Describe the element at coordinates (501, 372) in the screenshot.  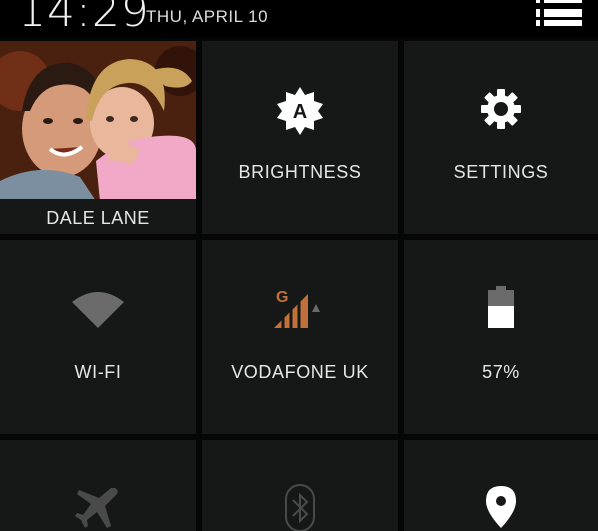
I see `battery-label: 57%` at that location.